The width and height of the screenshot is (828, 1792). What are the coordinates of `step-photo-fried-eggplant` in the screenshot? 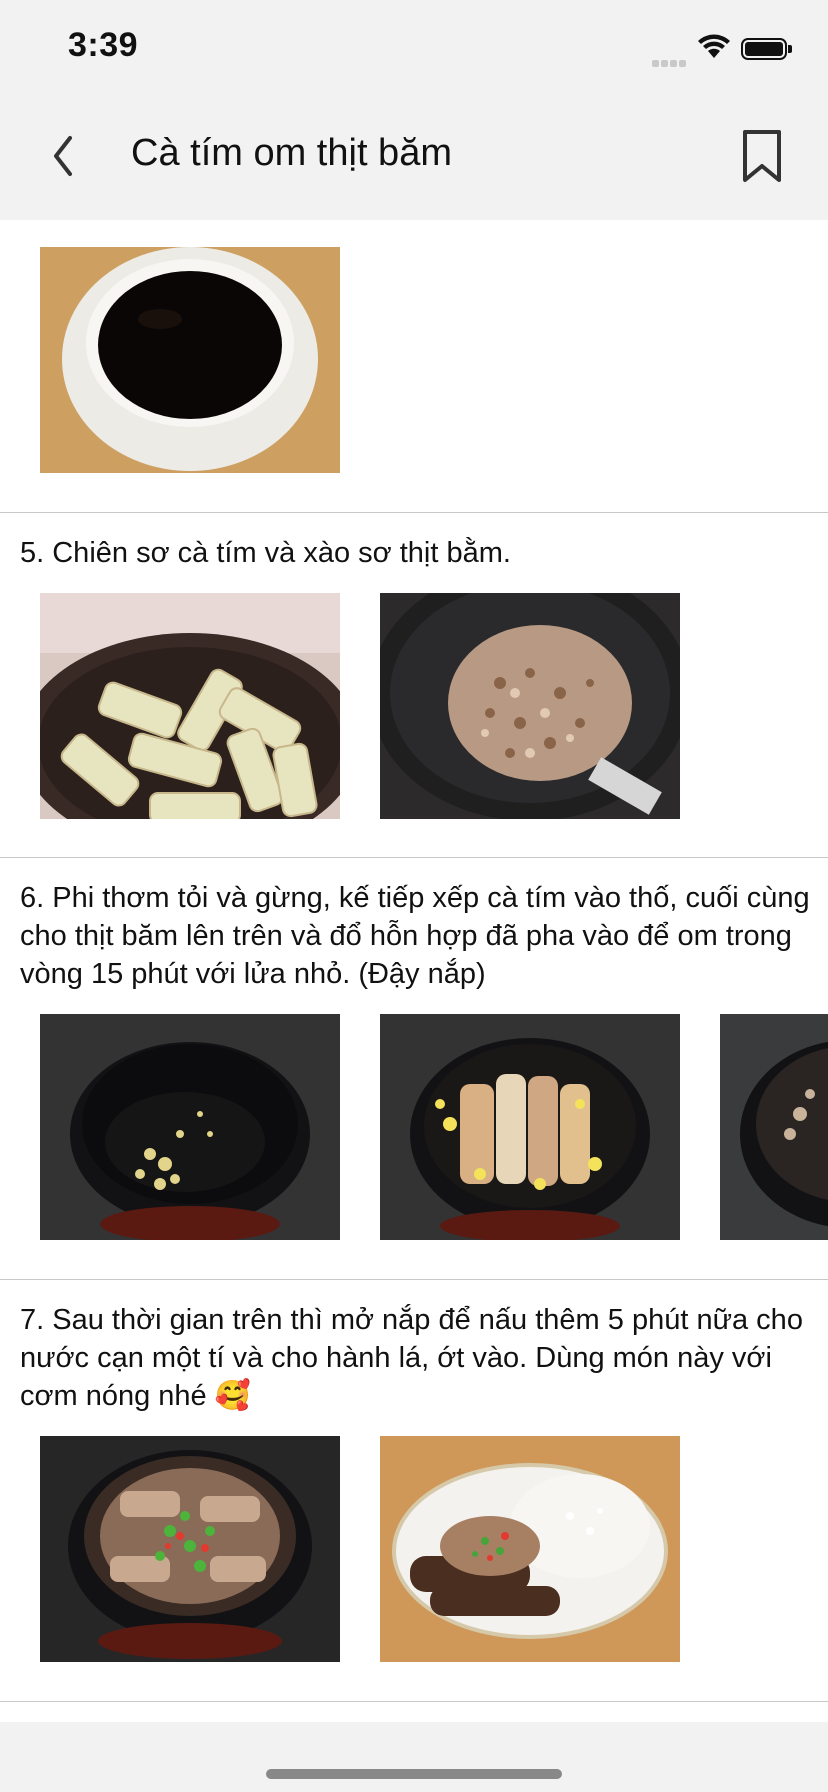 It's located at (190, 706).